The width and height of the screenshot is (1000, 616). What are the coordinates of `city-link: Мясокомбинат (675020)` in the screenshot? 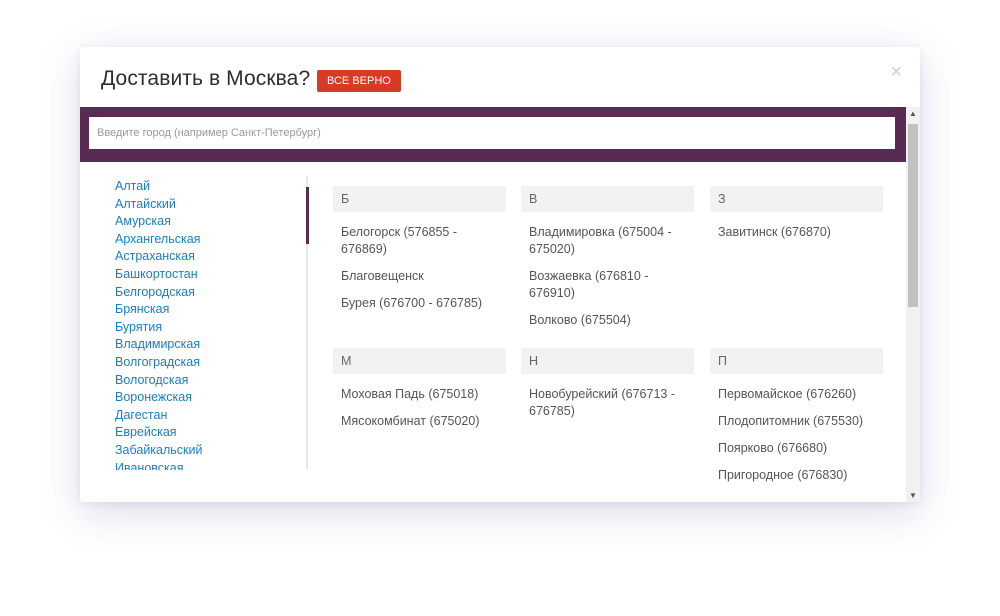 It's located at (419, 421).